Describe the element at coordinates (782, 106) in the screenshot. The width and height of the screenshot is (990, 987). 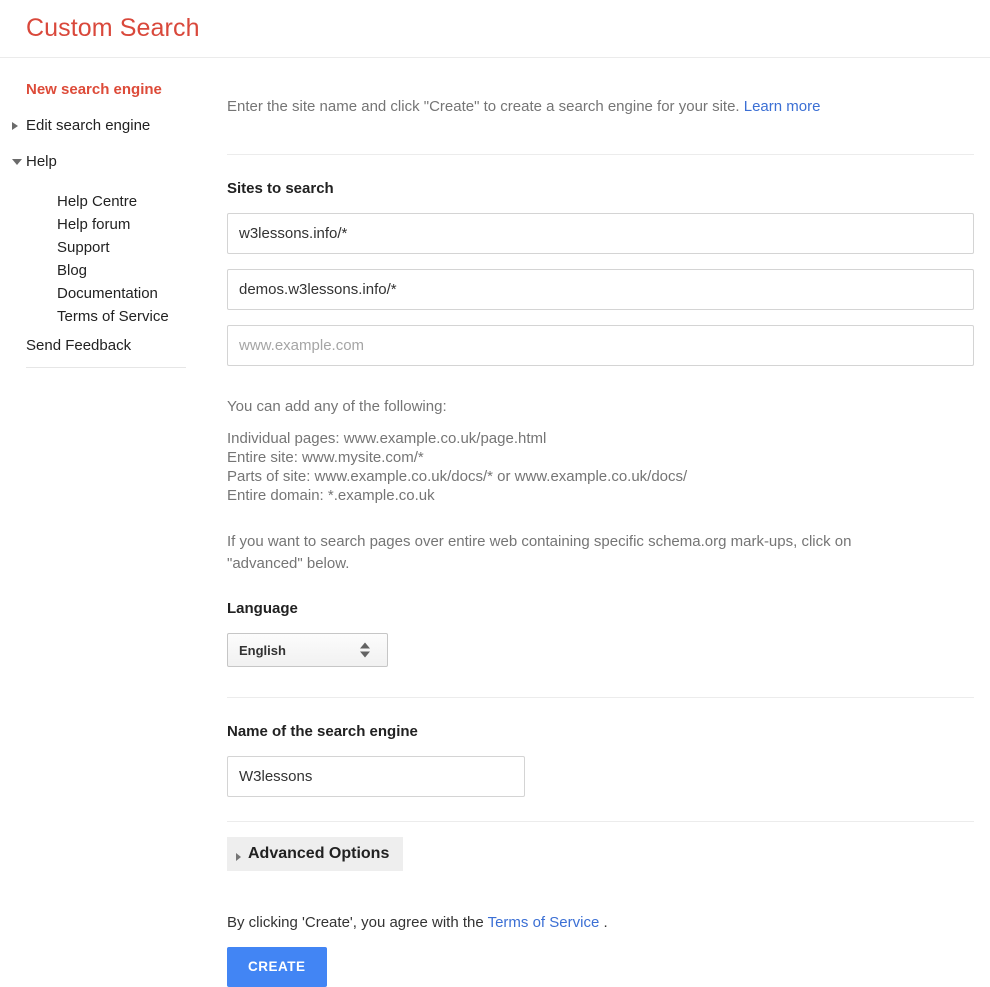
I see `learn-more-link: Learn more` at that location.